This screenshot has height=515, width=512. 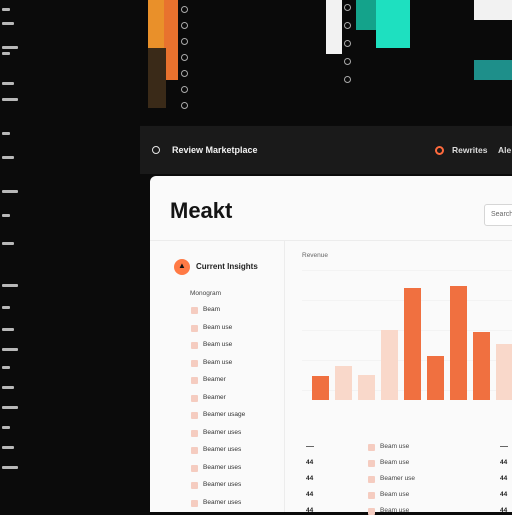 I want to click on teal-accent, so click(x=366, y=15).